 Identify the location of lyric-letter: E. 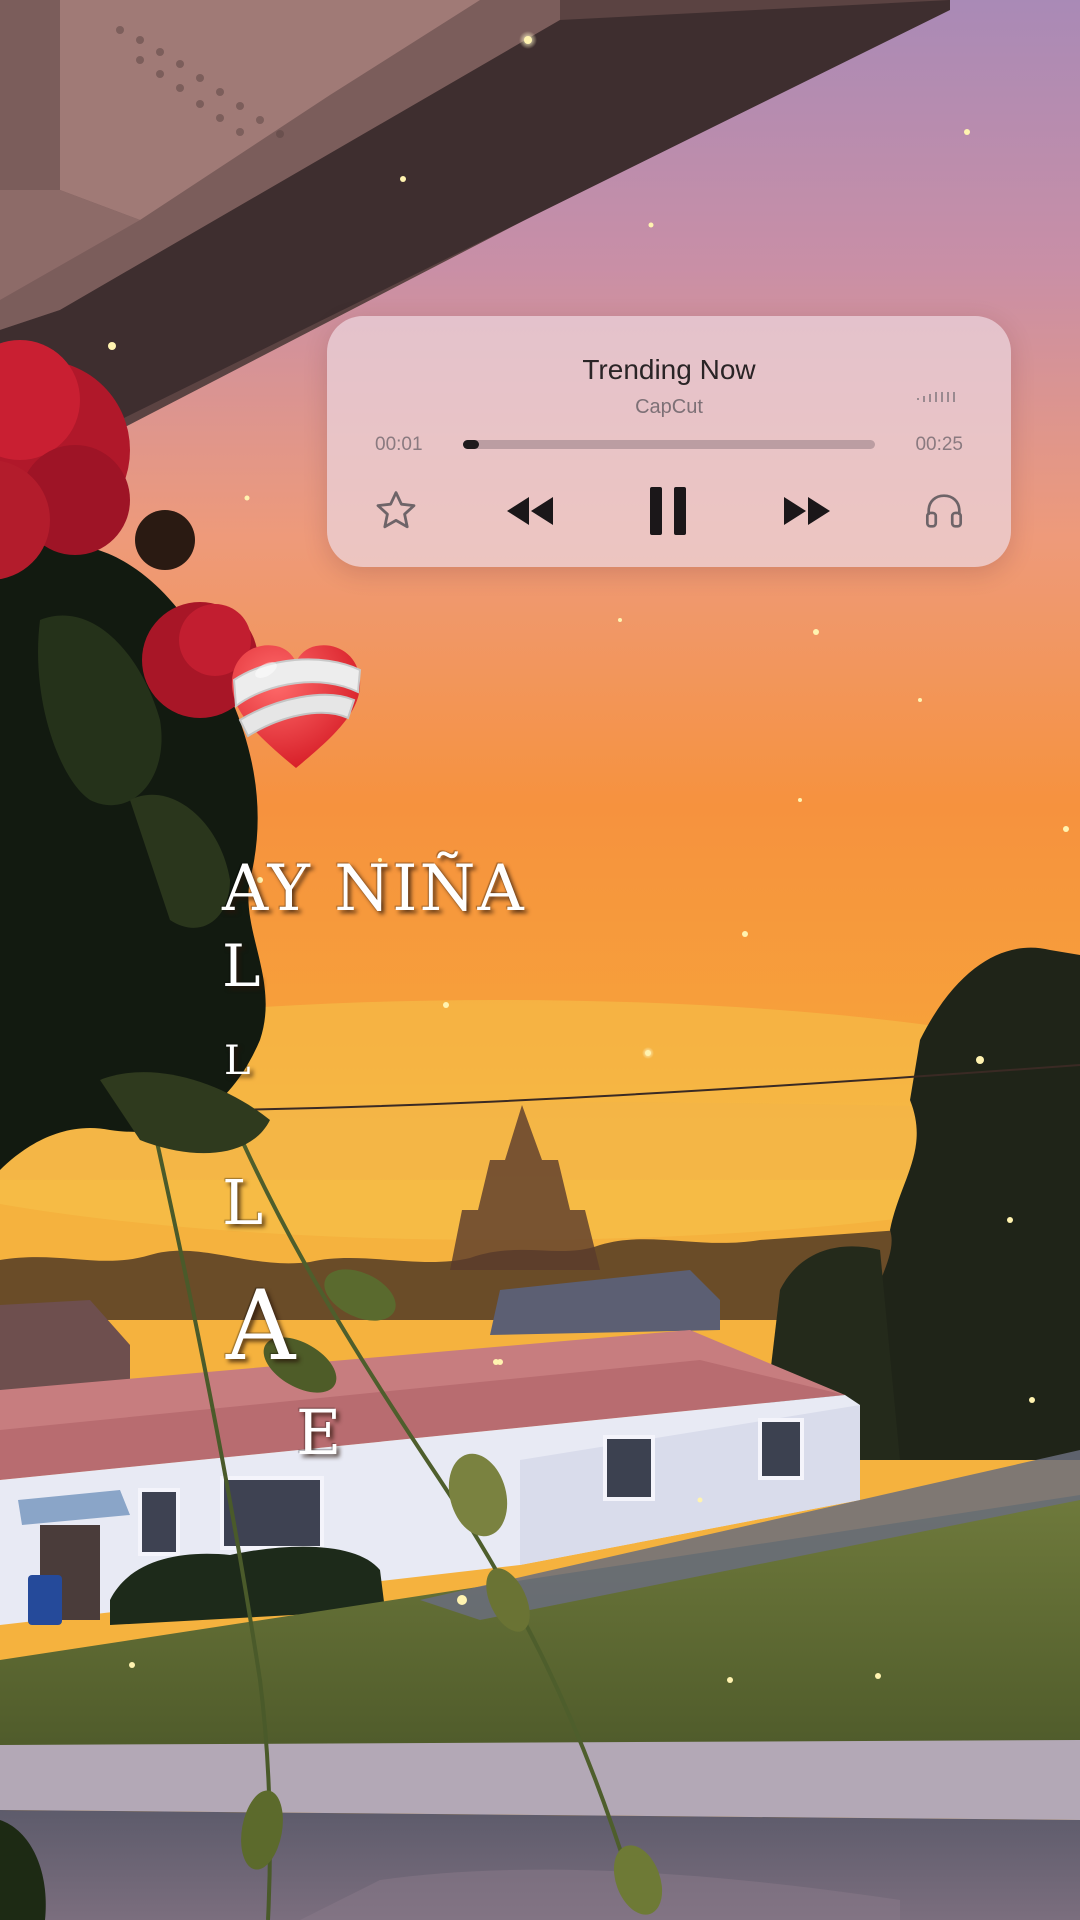
(319, 1432).